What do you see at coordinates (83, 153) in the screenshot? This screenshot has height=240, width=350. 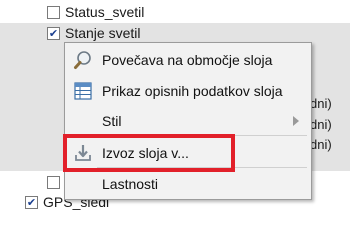 I see `export-layer-icon` at bounding box center [83, 153].